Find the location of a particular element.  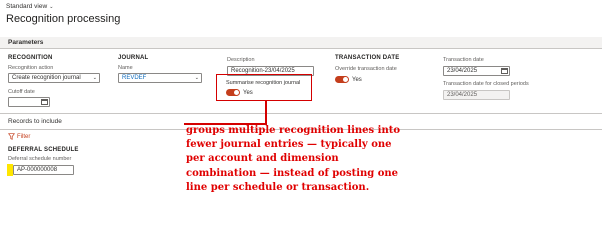

recognition-action-select: Create recognition journal ⌄ is located at coordinates (54, 78).